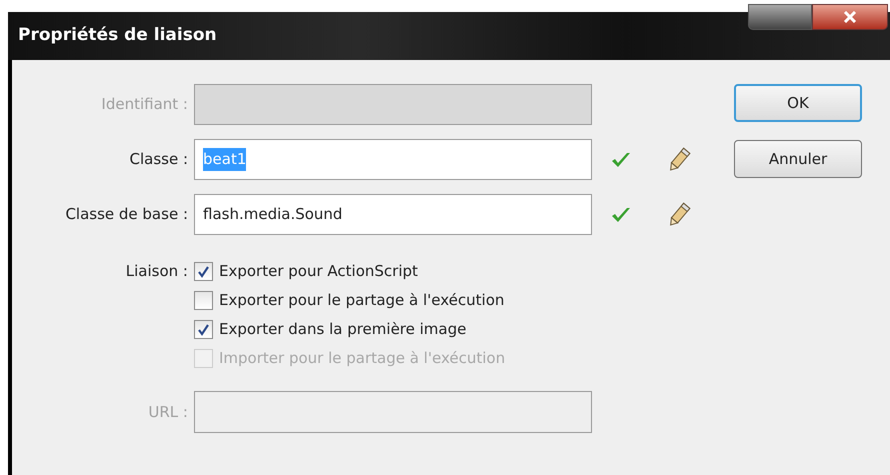 This screenshot has height=475, width=890. I want to click on close-icon, so click(850, 17).